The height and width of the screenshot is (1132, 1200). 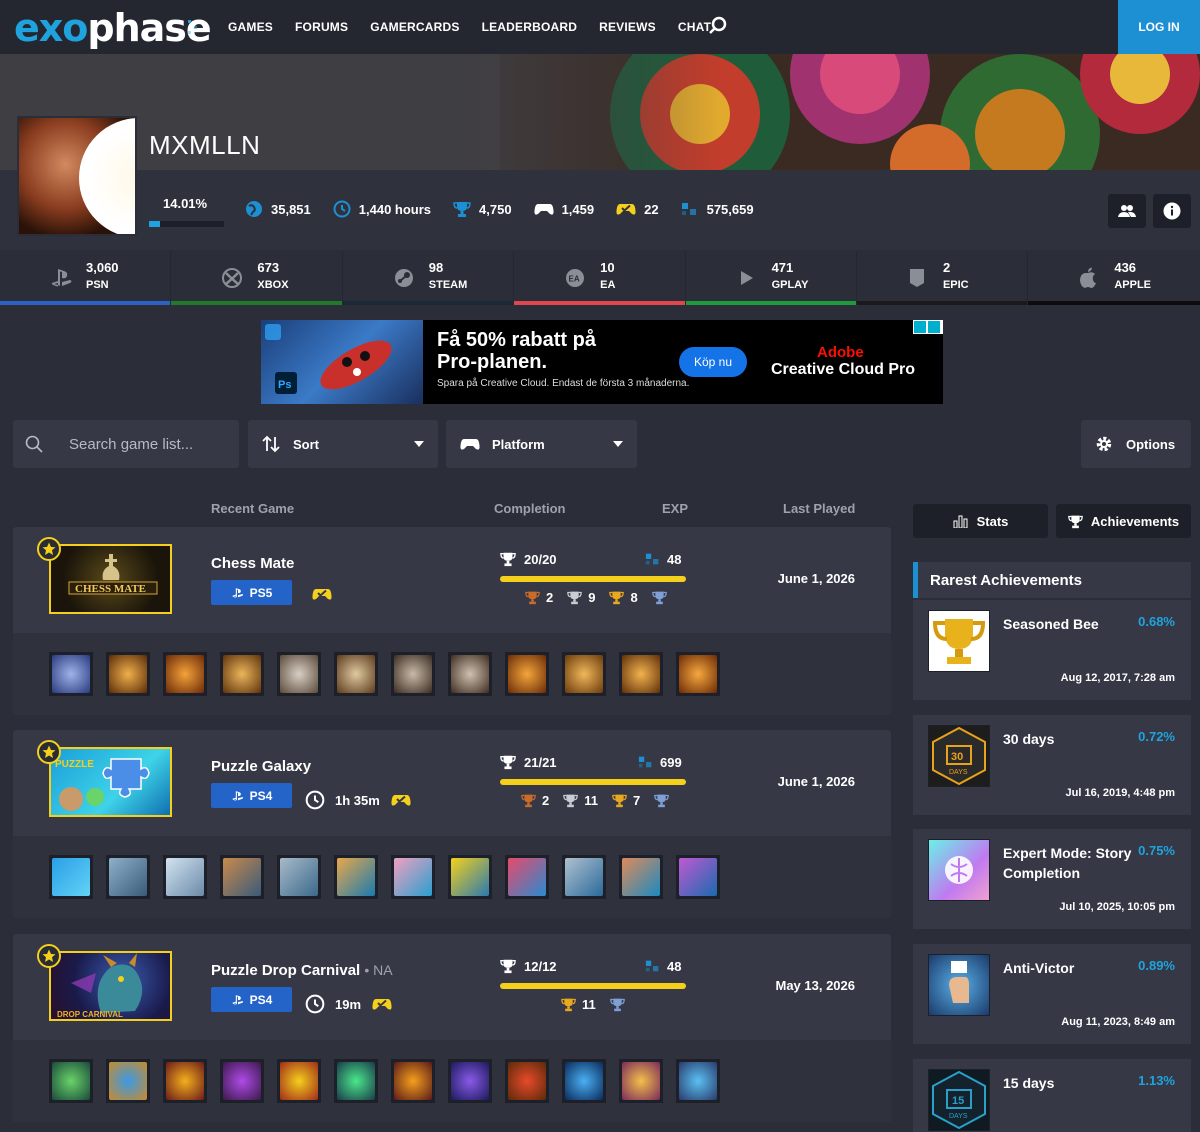 I want to click on avatar, so click(x=77, y=176).